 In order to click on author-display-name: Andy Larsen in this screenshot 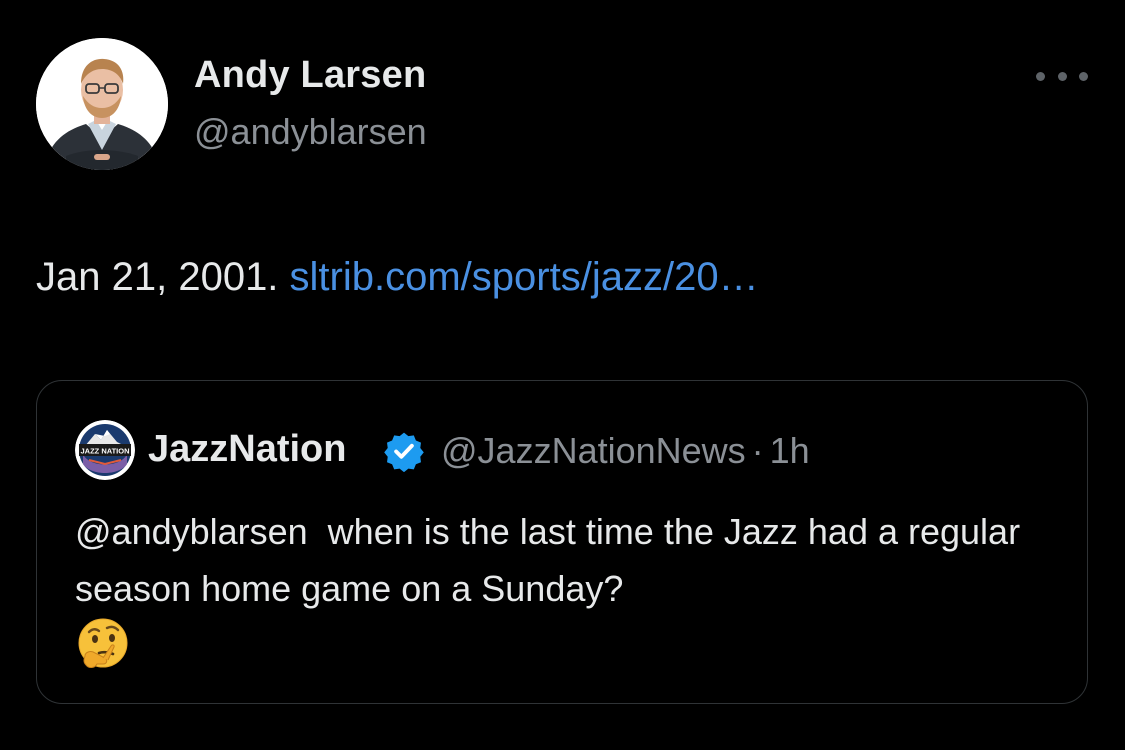, I will do `click(310, 75)`.